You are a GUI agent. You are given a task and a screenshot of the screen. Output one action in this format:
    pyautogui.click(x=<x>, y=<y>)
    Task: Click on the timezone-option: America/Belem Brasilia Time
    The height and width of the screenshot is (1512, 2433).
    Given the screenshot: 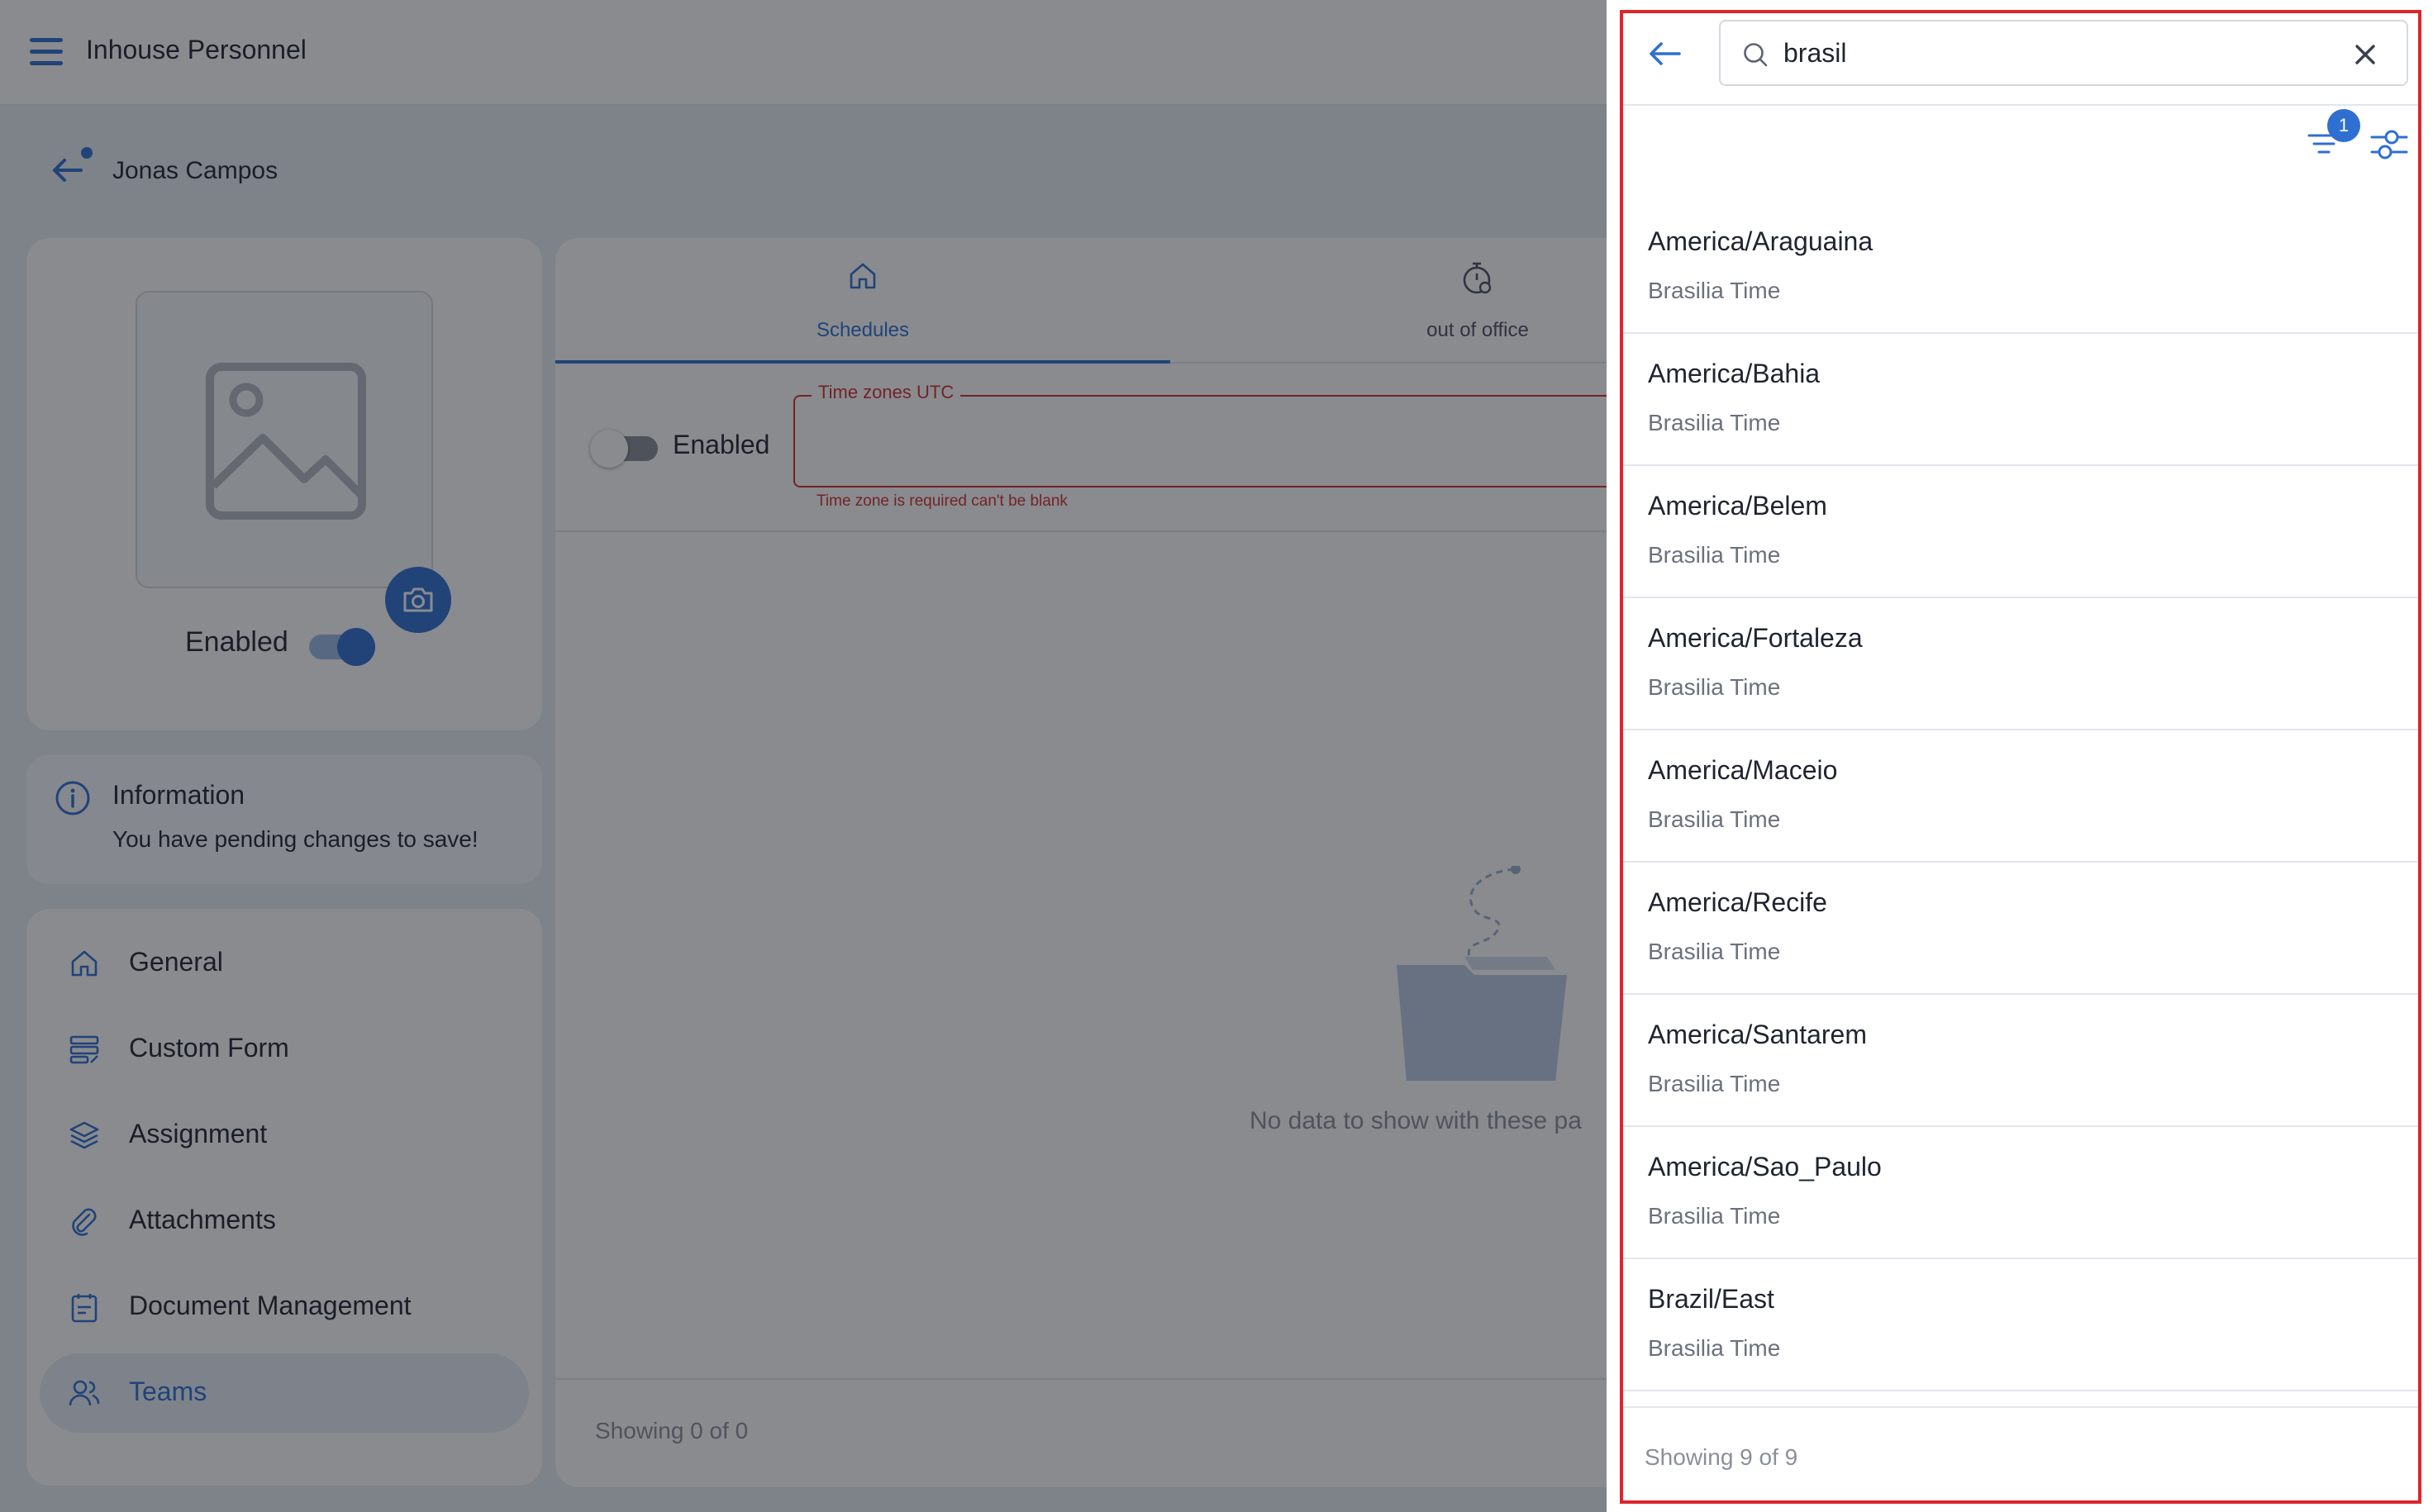 What is the action you would take?
    pyautogui.click(x=2021, y=532)
    